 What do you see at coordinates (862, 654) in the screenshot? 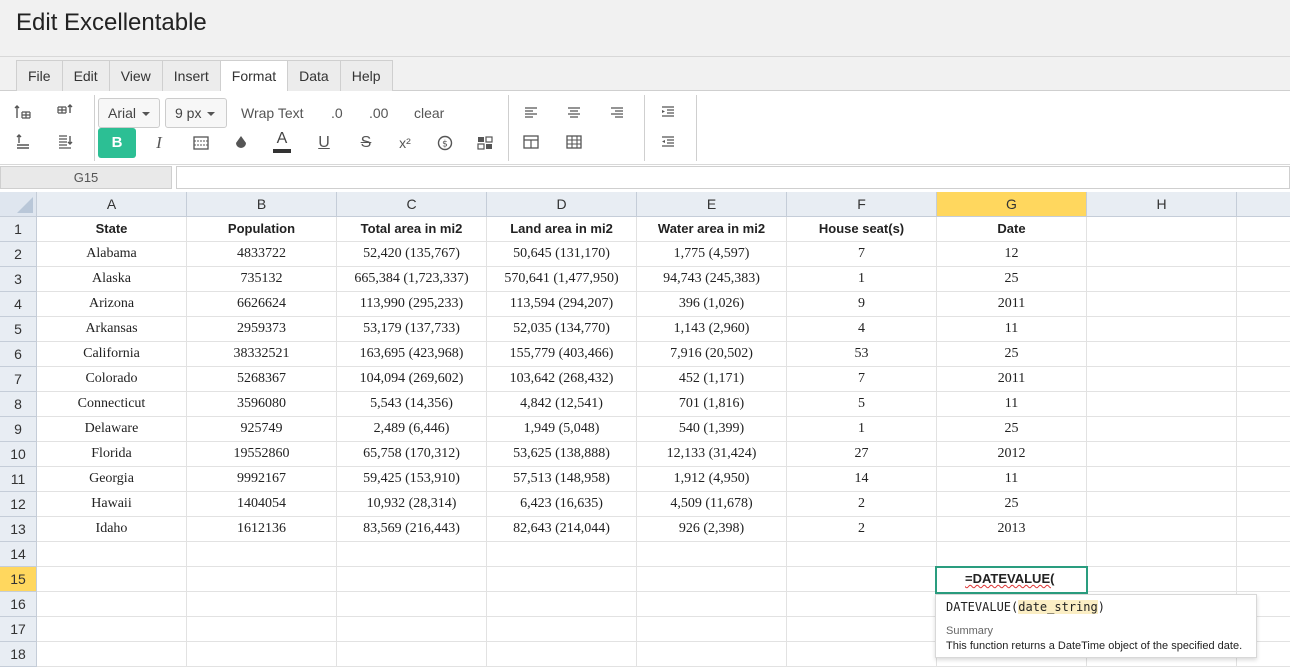
I see `cell-f18` at bounding box center [862, 654].